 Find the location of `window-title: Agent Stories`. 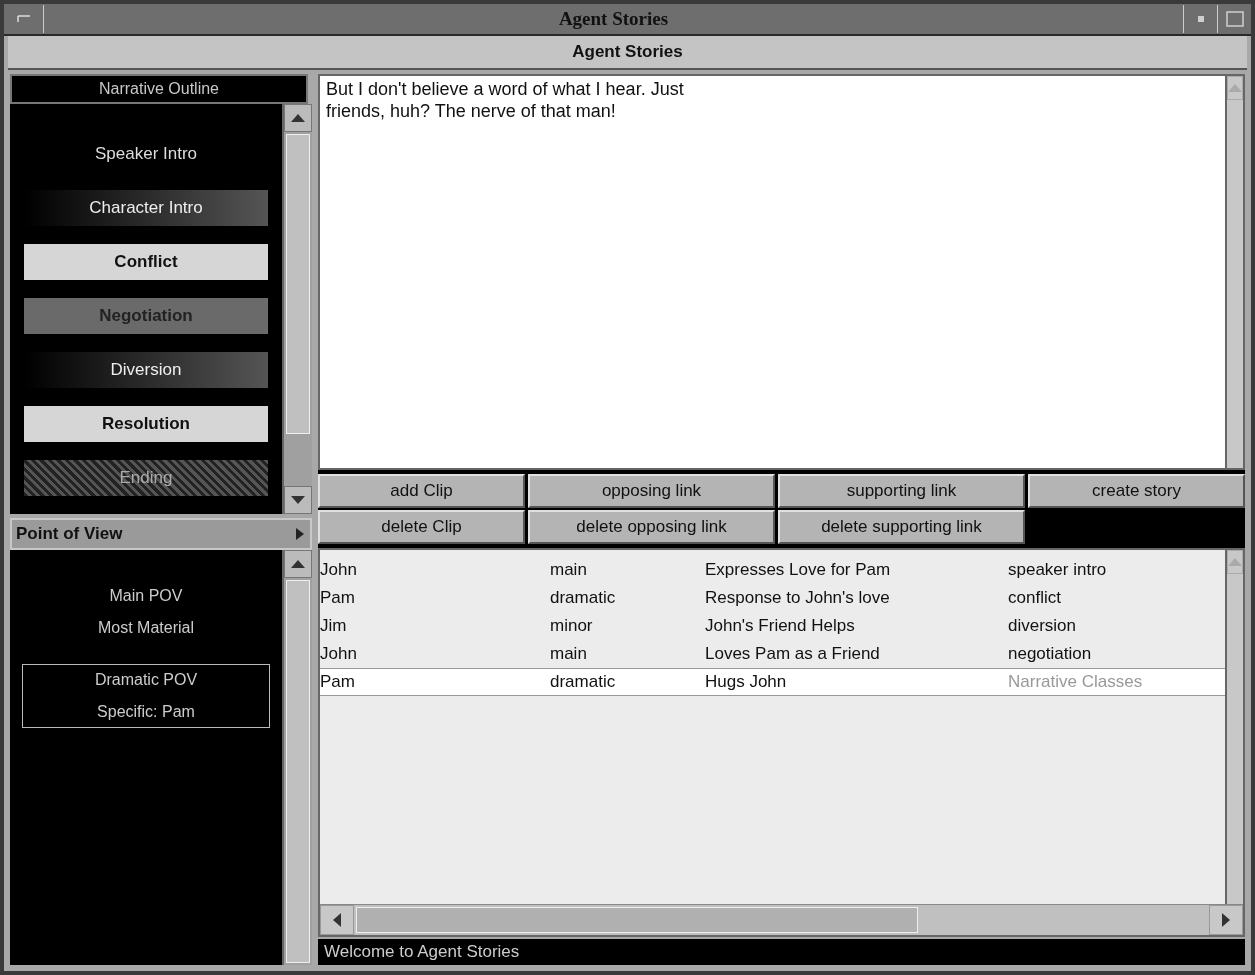

window-title: Agent Stories is located at coordinates (613, 19).